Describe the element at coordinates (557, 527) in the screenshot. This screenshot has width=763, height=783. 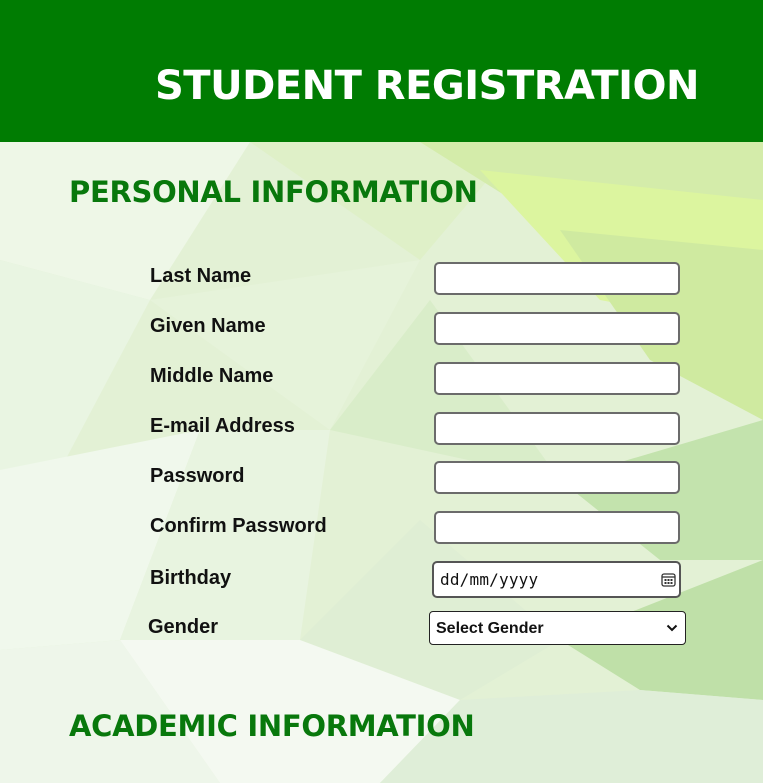
I see `confirm-password-input` at that location.